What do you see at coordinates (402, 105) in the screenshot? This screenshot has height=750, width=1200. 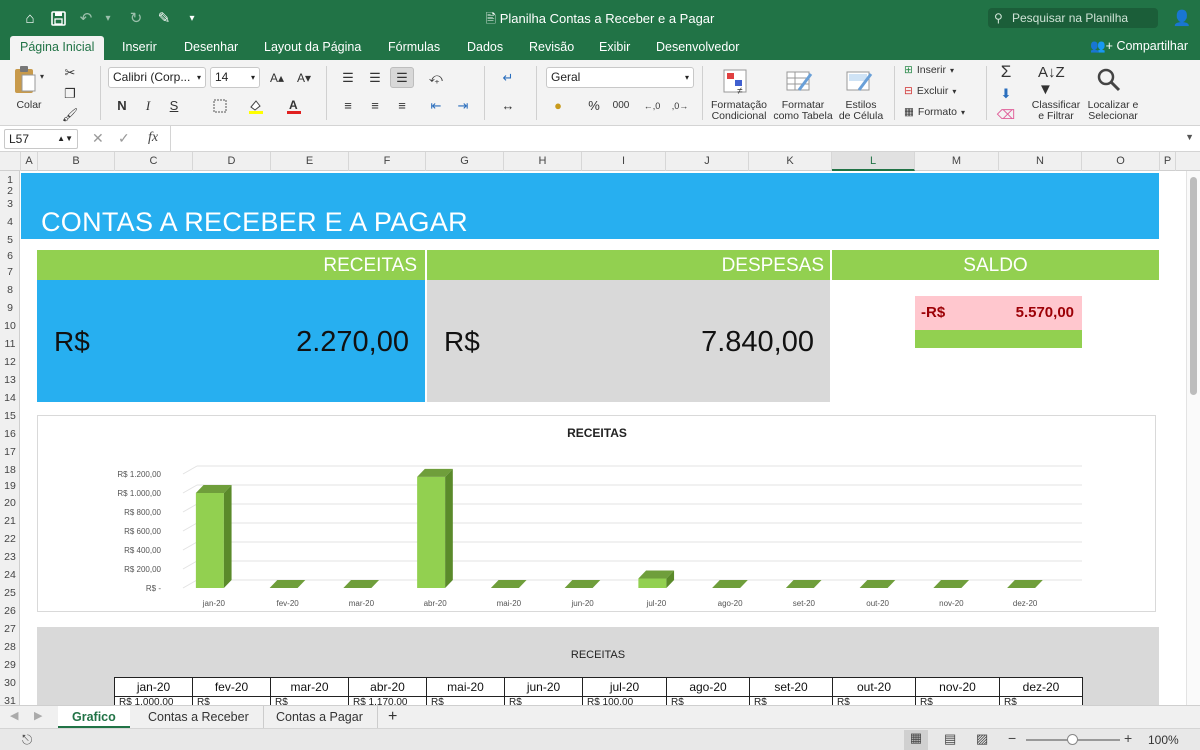 I see `align-right-icon: ≡` at bounding box center [402, 105].